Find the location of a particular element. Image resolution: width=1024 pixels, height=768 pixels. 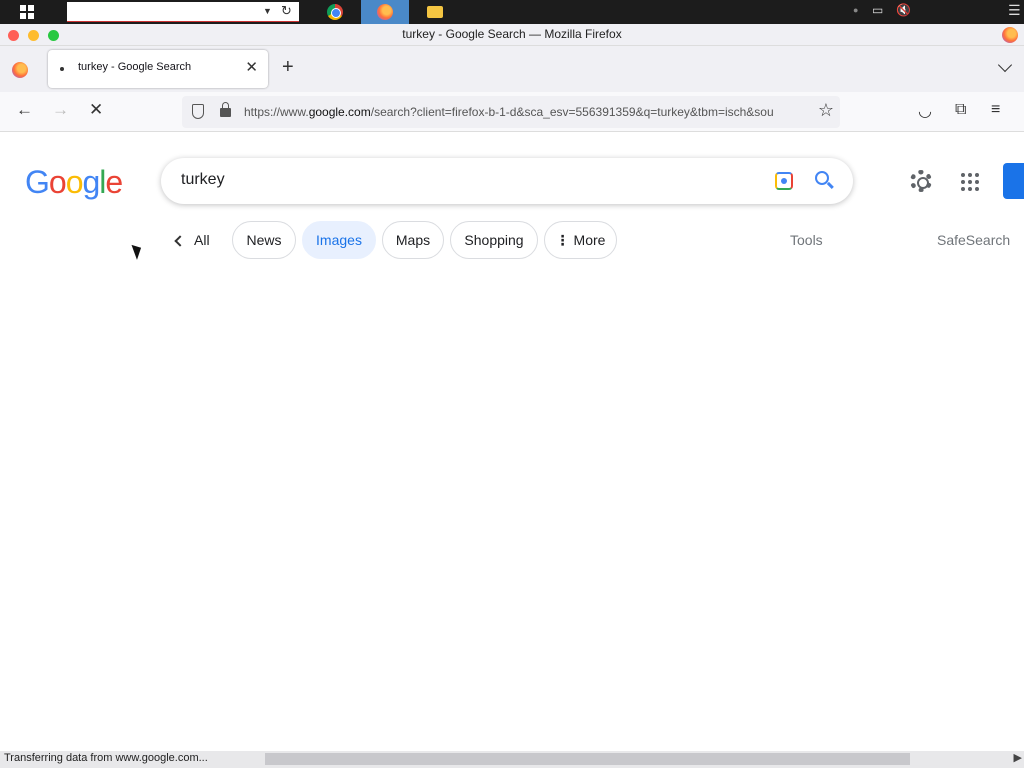

sign-in-button is located at coordinates (1013, 181).